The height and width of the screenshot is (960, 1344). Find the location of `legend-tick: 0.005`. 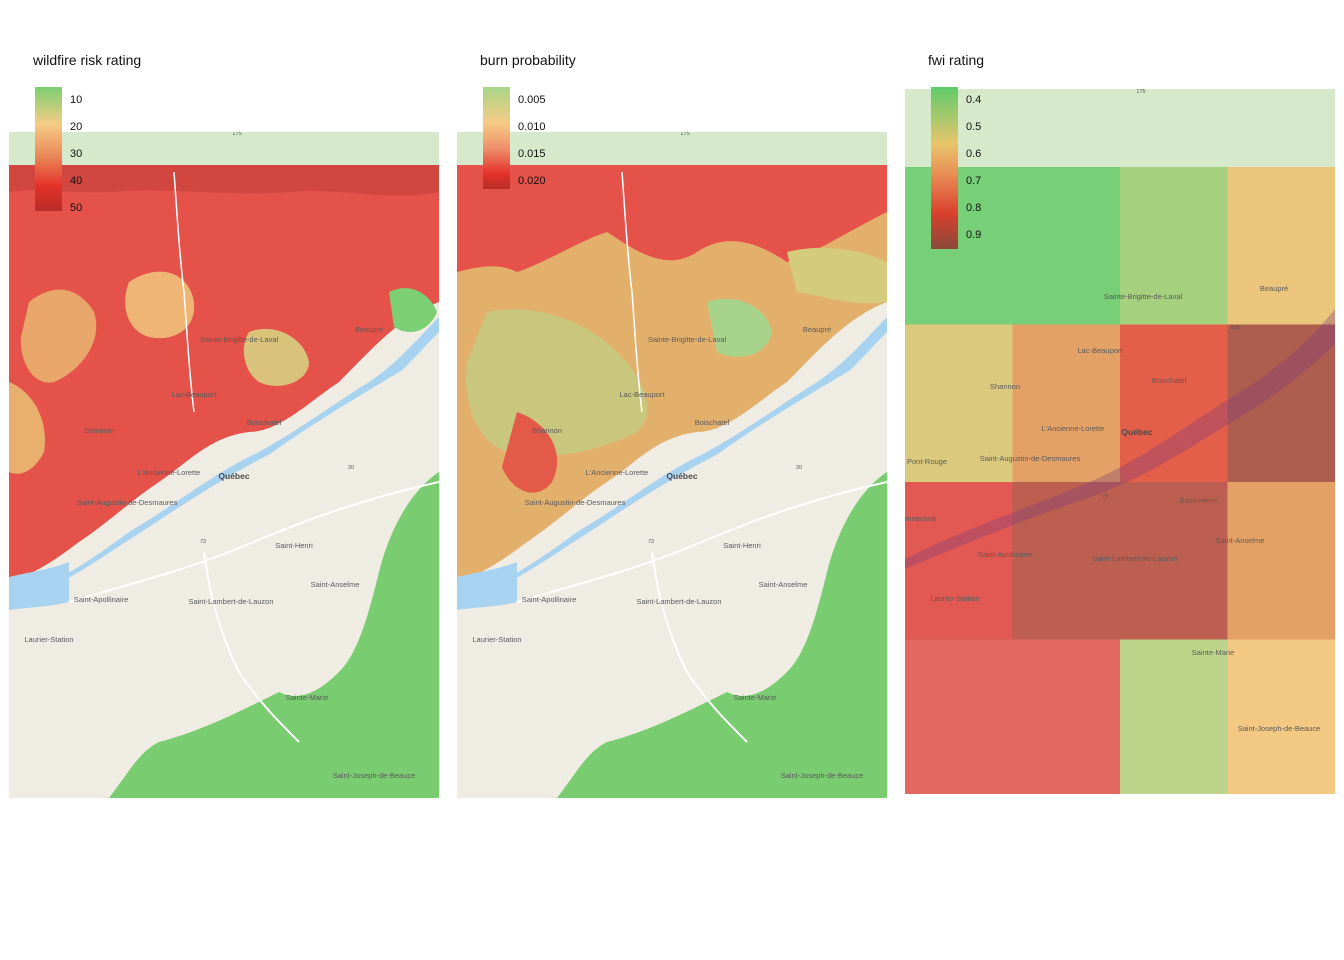

legend-tick: 0.005 is located at coordinates (532, 100).